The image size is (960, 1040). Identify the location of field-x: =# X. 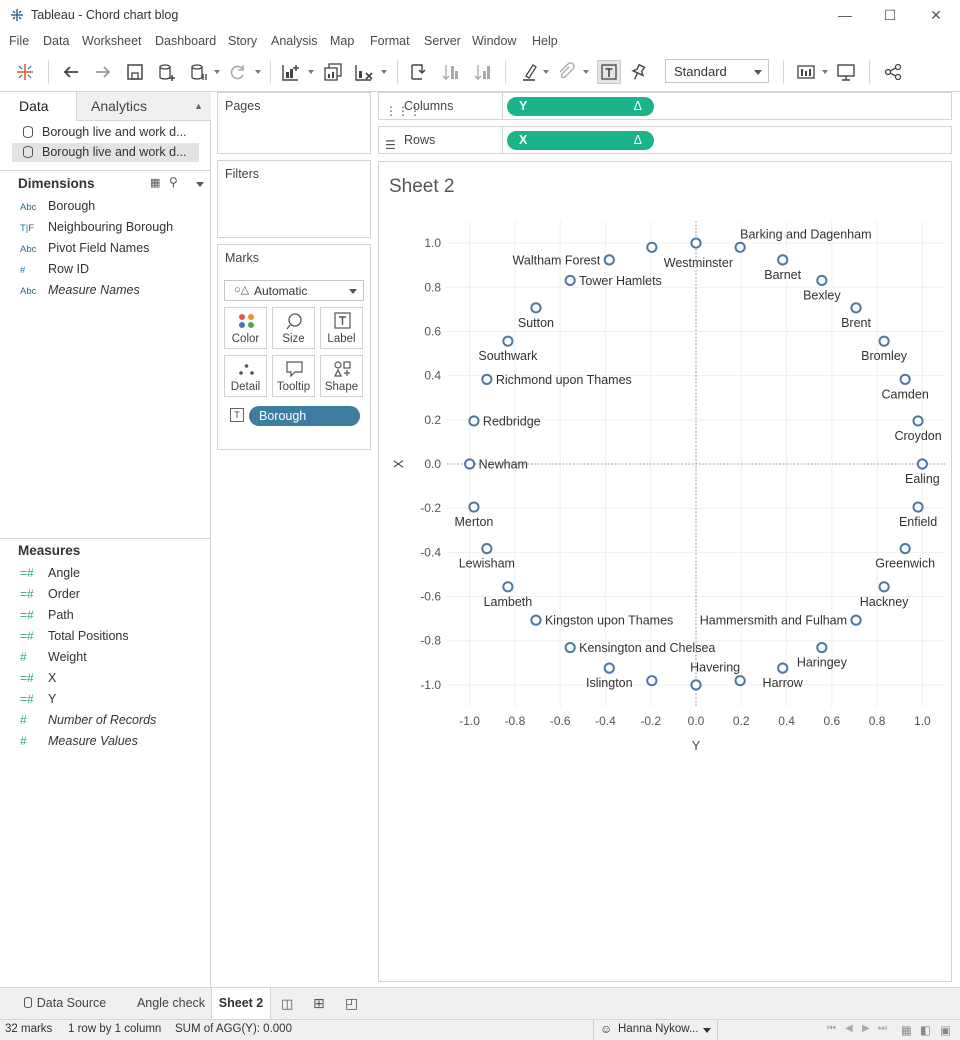
(38, 678).